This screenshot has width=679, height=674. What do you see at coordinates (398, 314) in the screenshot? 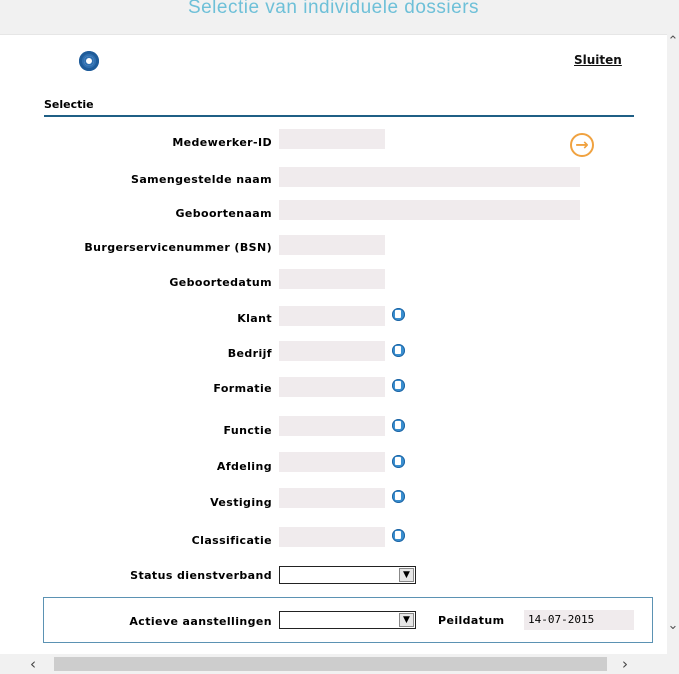
I see `klant-lookup-icon` at bounding box center [398, 314].